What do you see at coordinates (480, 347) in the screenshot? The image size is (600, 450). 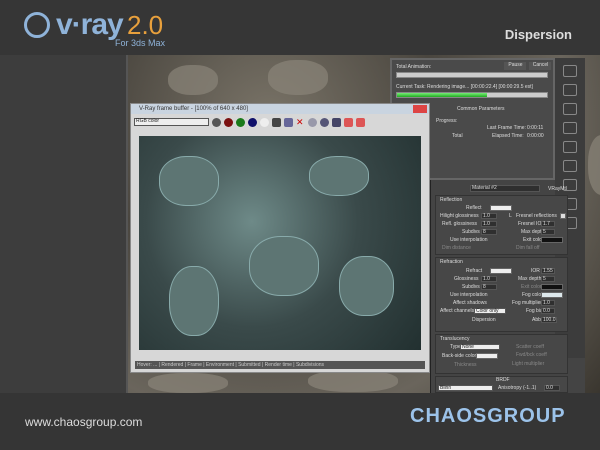 I see `translucency-type-dropdown: None` at bounding box center [480, 347].